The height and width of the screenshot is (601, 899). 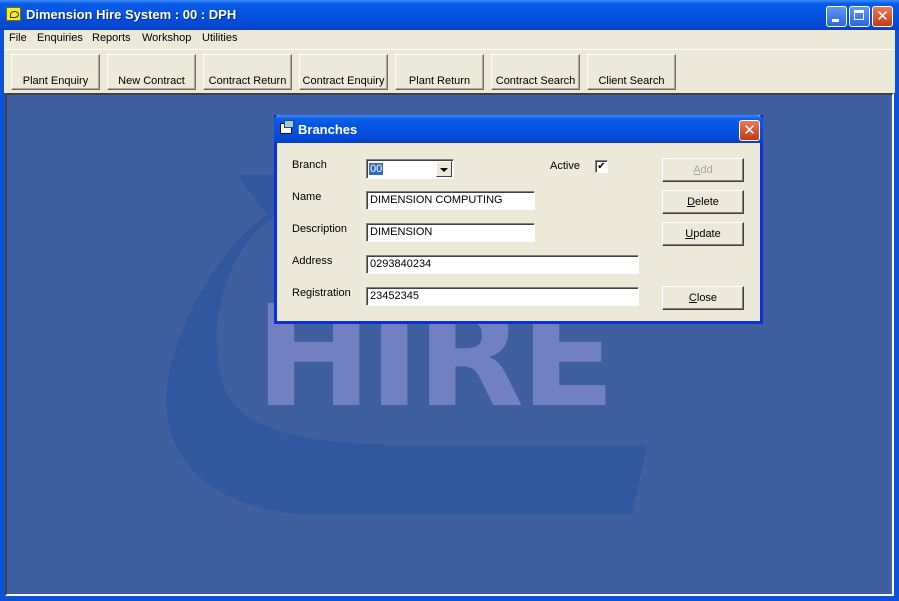 What do you see at coordinates (60, 38) in the screenshot?
I see `menu-enquiries: Enquiries` at bounding box center [60, 38].